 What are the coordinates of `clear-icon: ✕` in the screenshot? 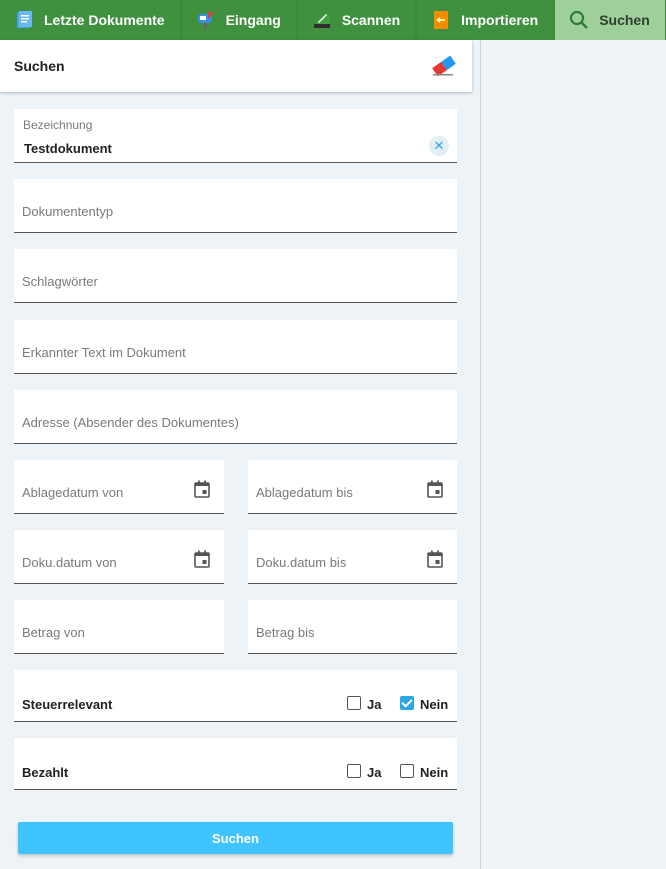 It's located at (439, 146).